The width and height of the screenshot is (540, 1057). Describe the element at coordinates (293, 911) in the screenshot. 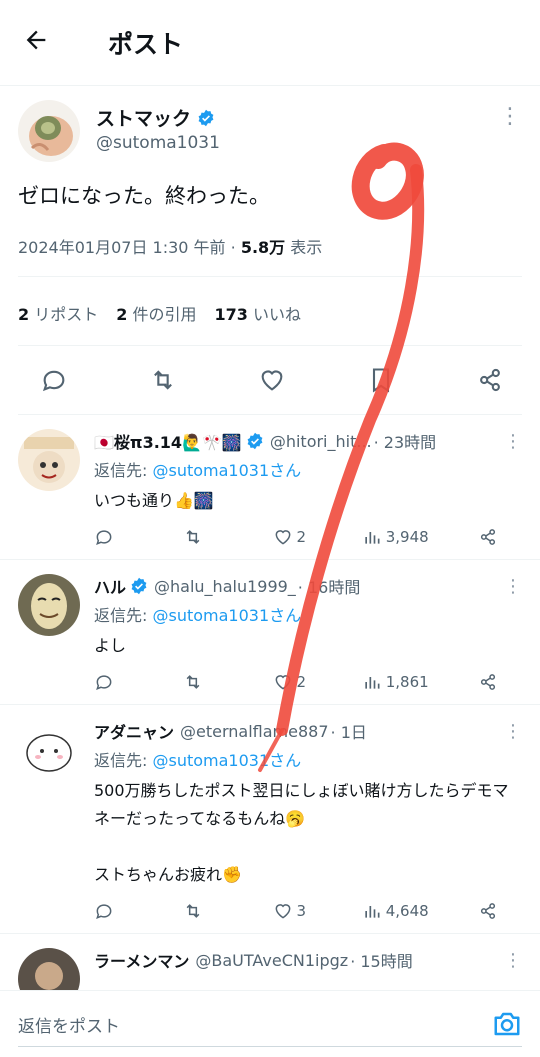

I see `like-button: 3` at that location.